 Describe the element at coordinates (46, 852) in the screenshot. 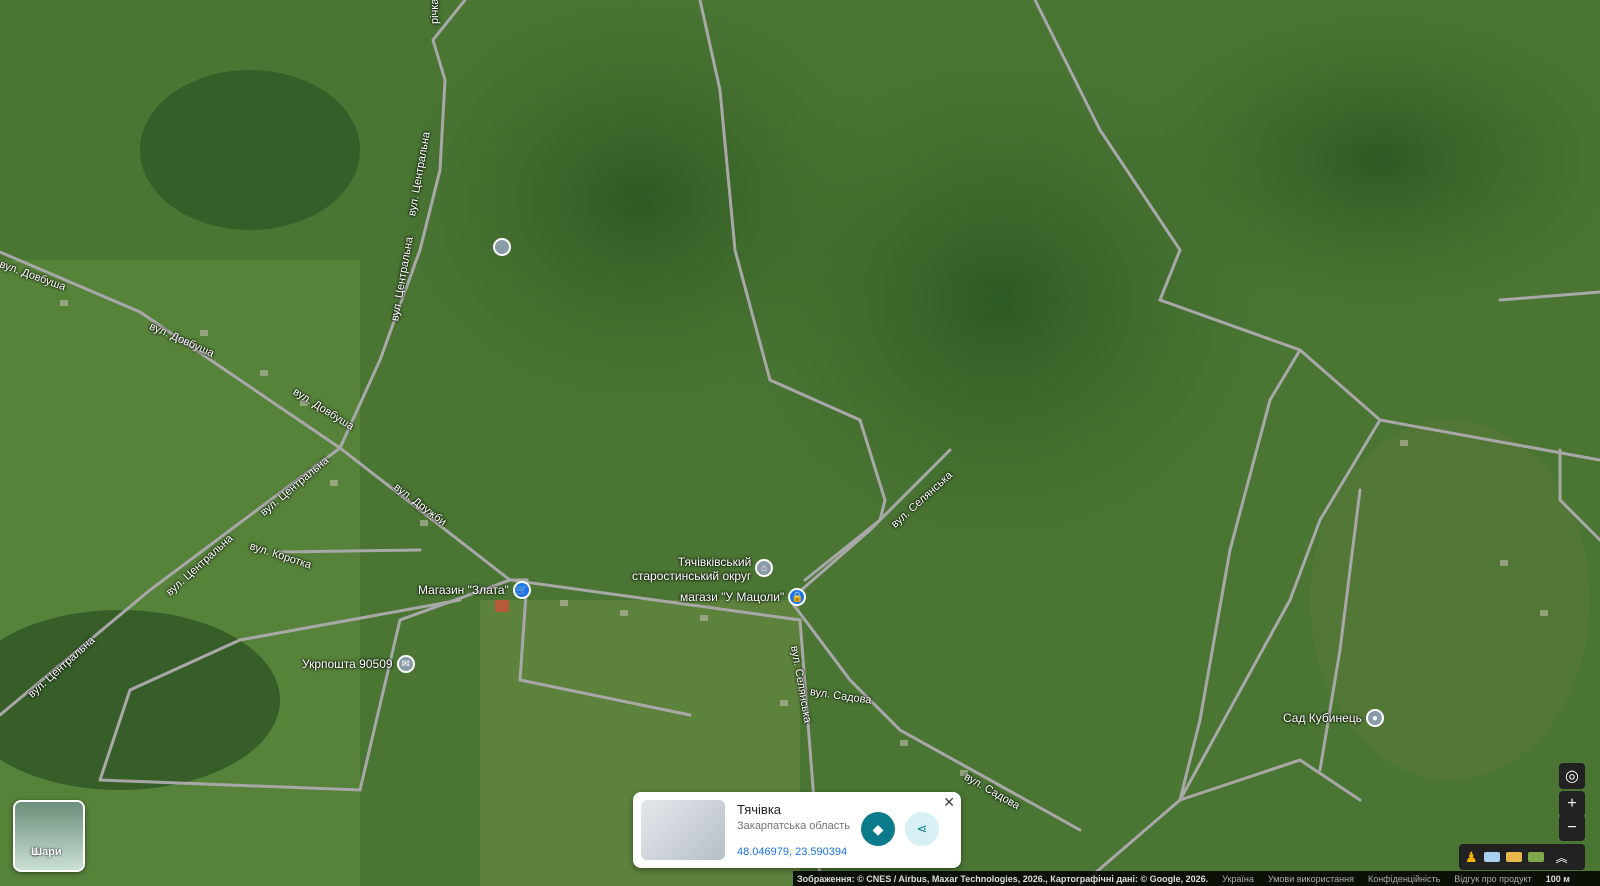

I see `layers-label: Шари` at that location.